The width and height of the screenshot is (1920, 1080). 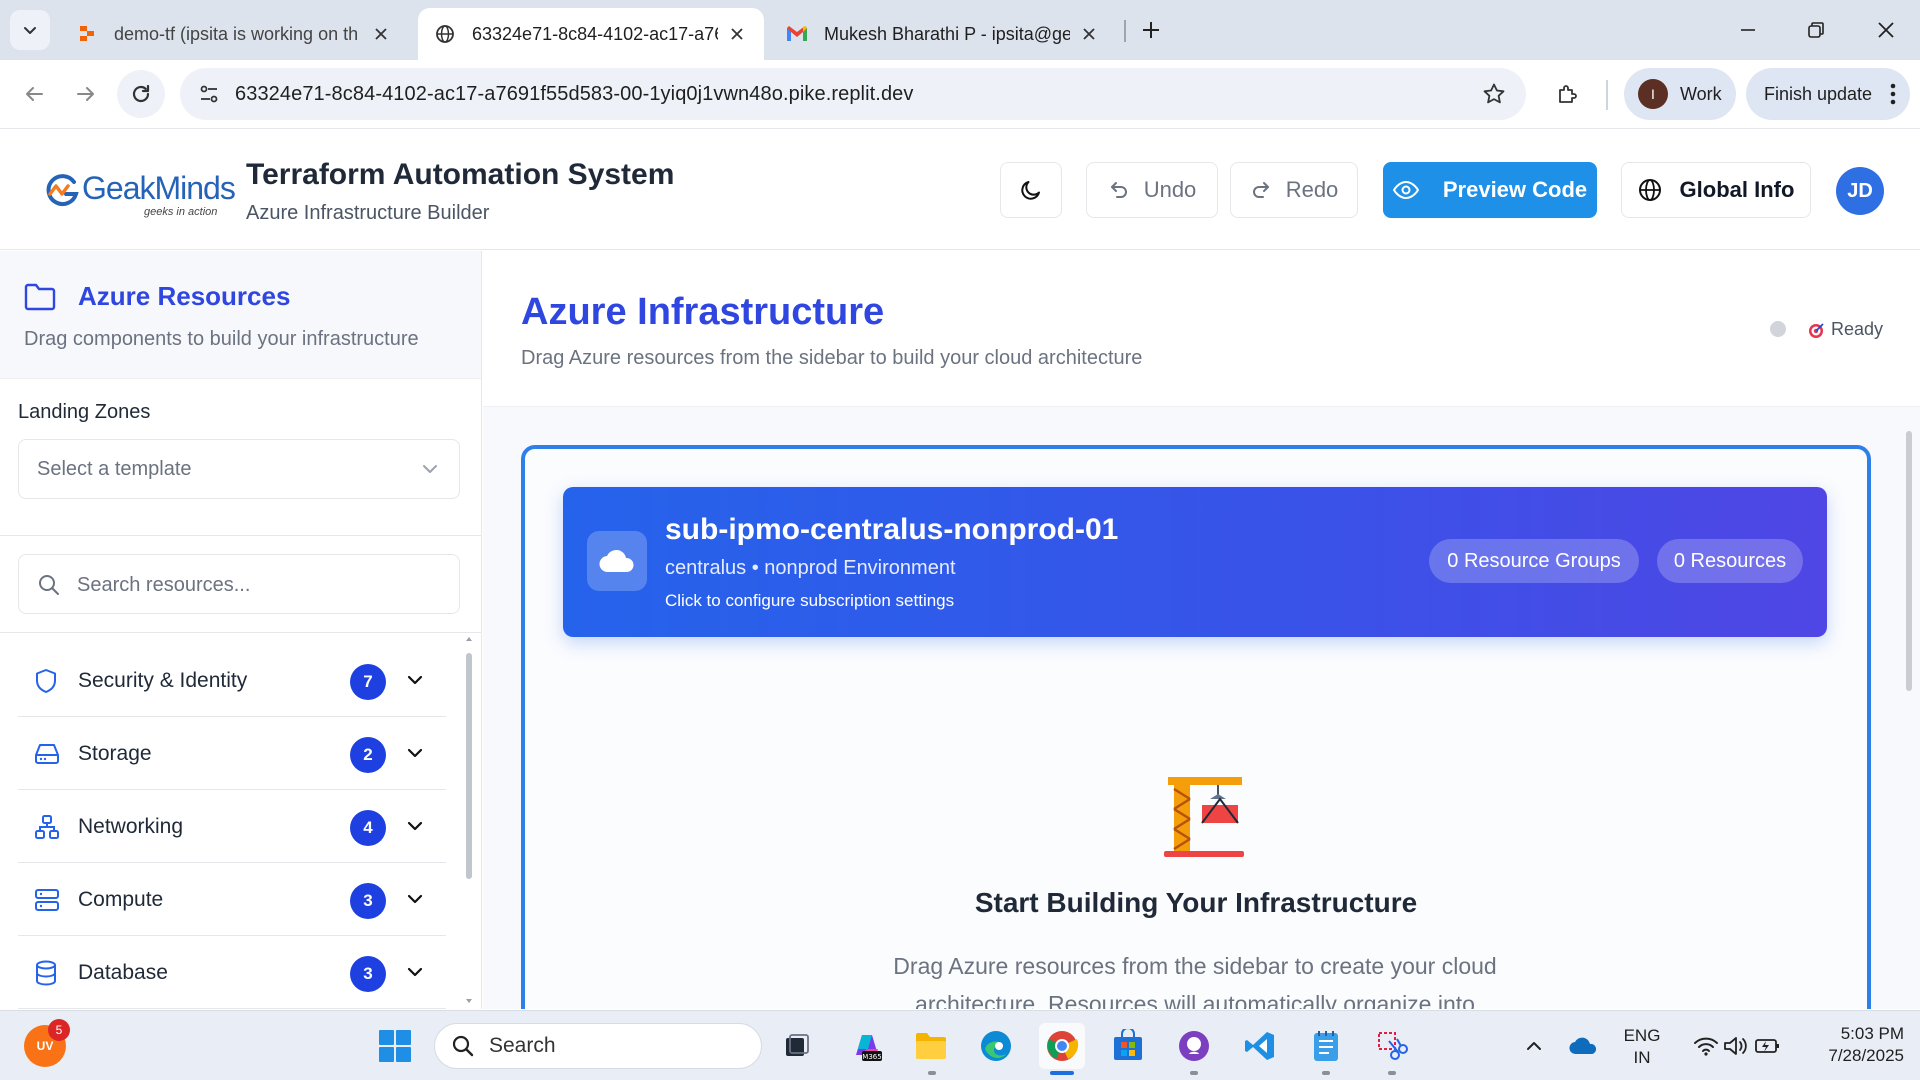 I want to click on chevron-up-icon, so click(x=1534, y=1046).